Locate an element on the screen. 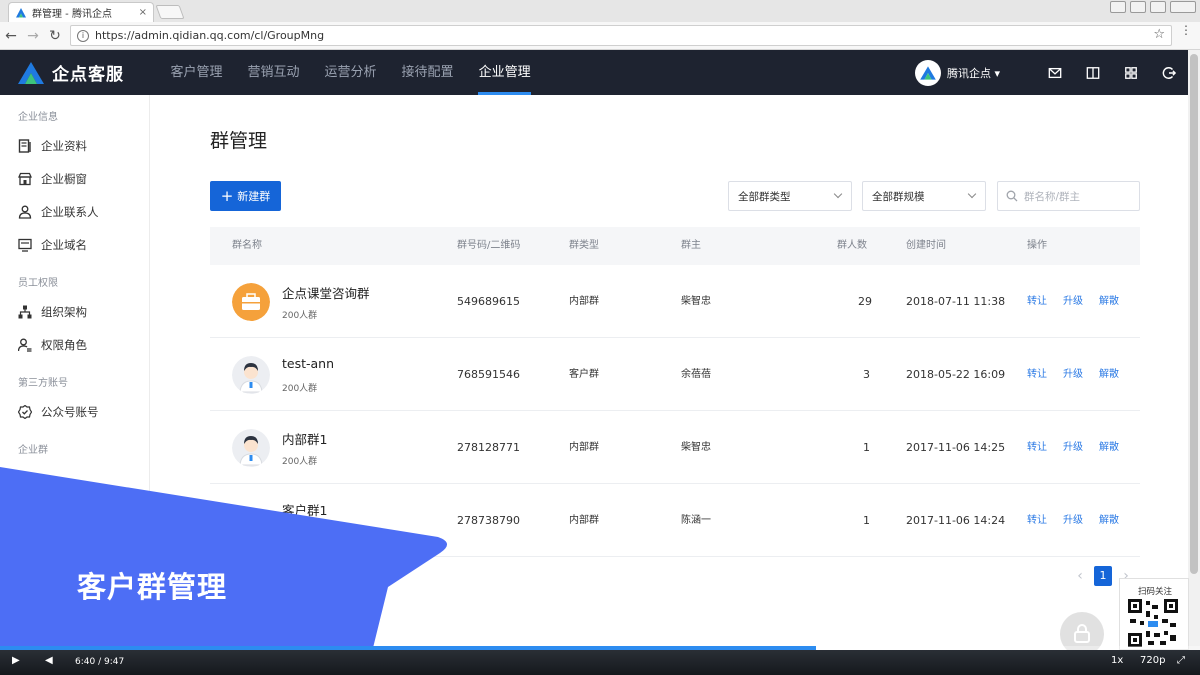 The image size is (1200, 675). column-header-owner: 群主 is located at coordinates (691, 245).